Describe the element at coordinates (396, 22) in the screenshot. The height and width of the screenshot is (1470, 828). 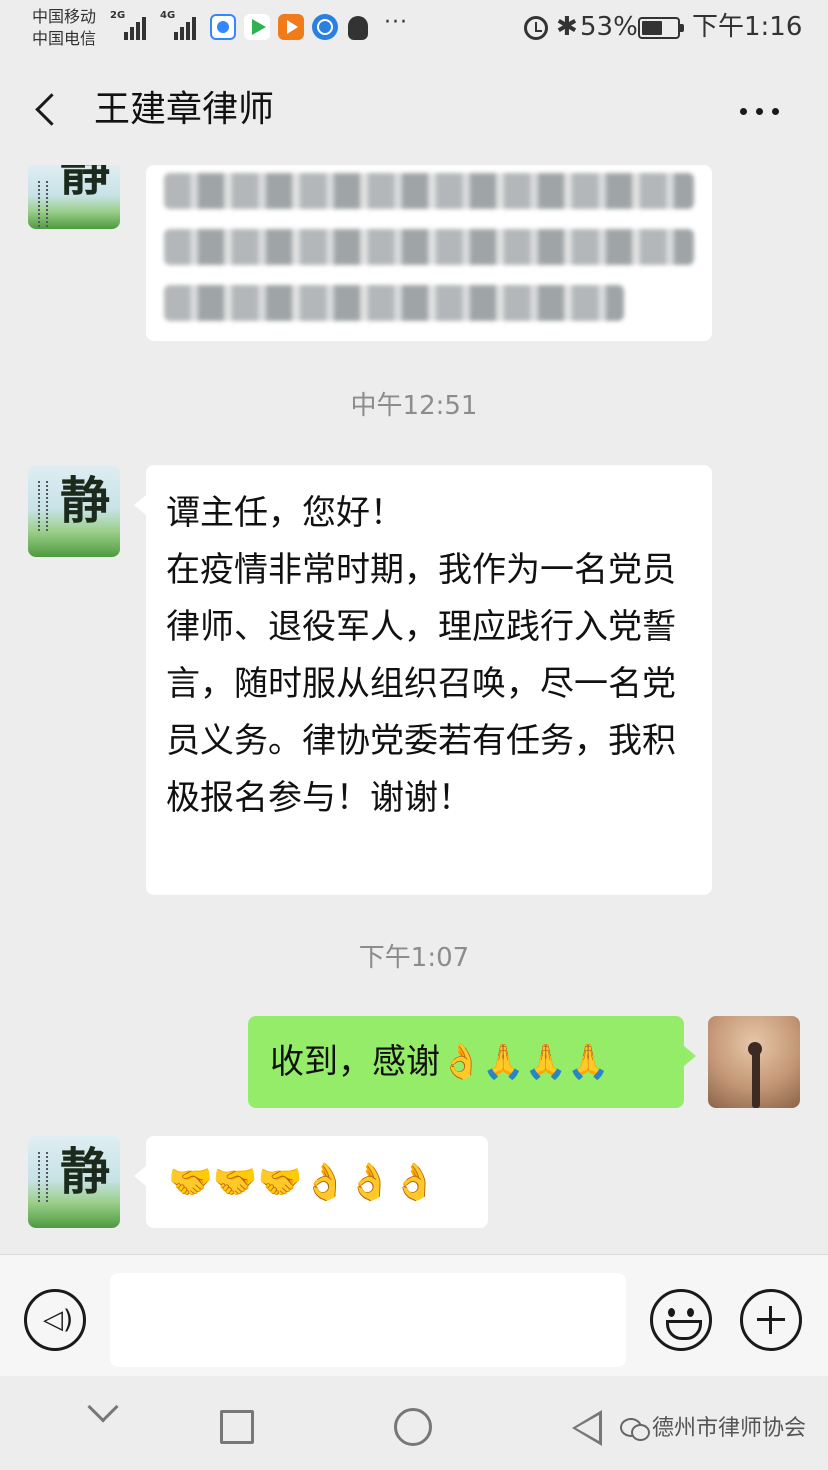
I see `more-notifications-icon: ···` at that location.